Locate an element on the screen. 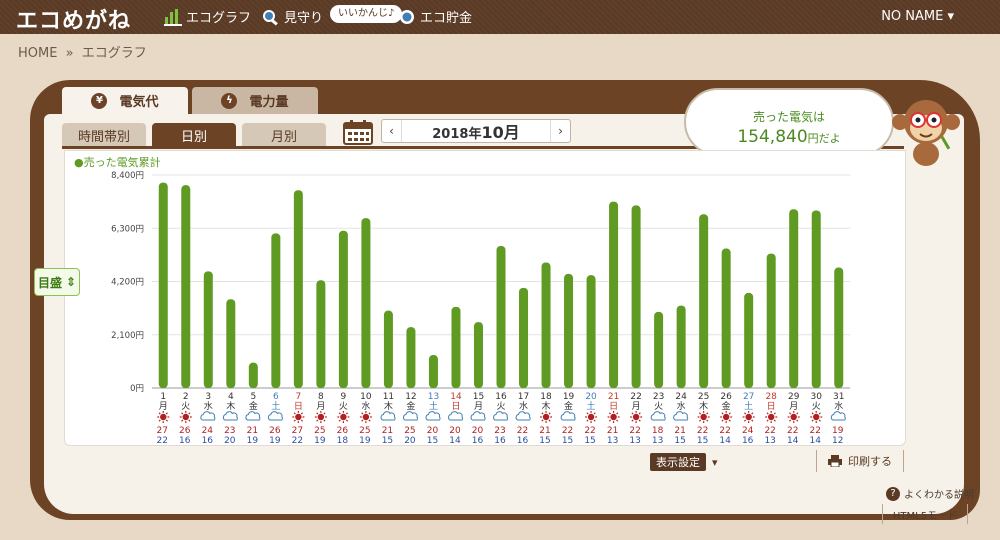 The image size is (1000, 540). nav-eco-graph: エコグラフ is located at coordinates (207, 16).